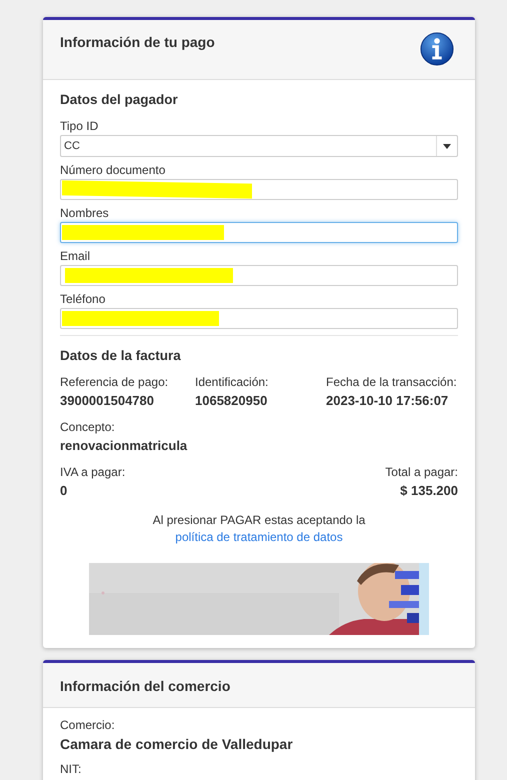  I want to click on field-label: Nombres, so click(85, 213).